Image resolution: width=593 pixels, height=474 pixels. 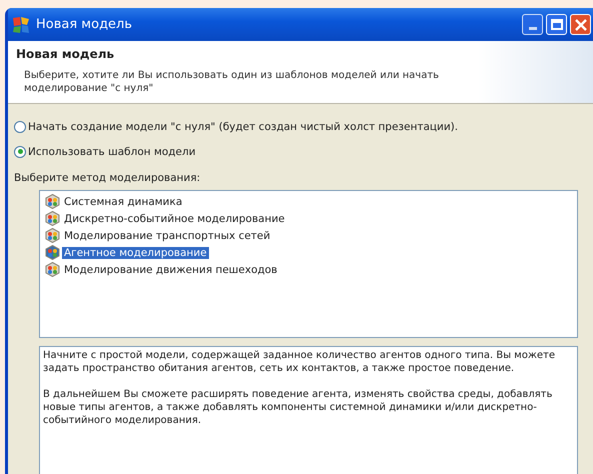 What do you see at coordinates (21, 25) in the screenshot?
I see `app-icon` at bounding box center [21, 25].